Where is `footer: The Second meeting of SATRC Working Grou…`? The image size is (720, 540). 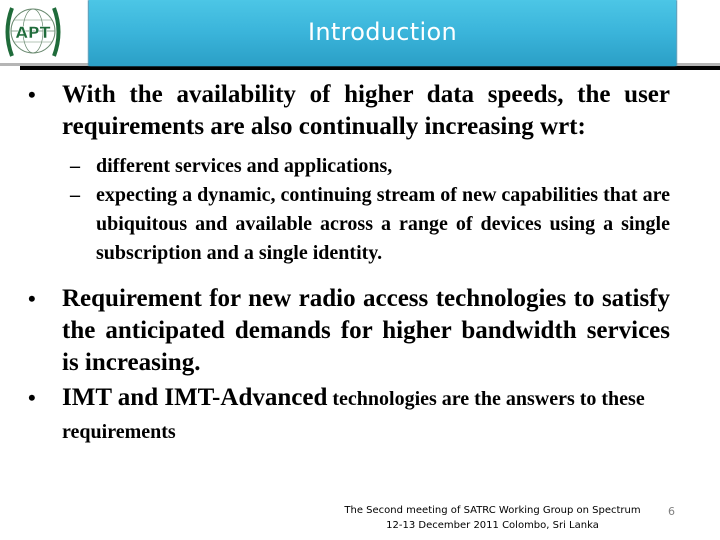
footer: The Second meeting of SATRC Working Grou… is located at coordinates (492, 518).